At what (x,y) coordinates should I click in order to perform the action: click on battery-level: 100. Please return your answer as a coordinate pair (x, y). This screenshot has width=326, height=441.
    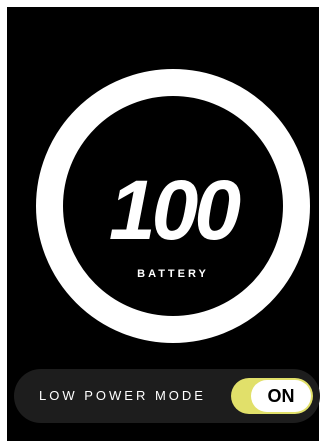
    Looking at the image, I should click on (174, 210).